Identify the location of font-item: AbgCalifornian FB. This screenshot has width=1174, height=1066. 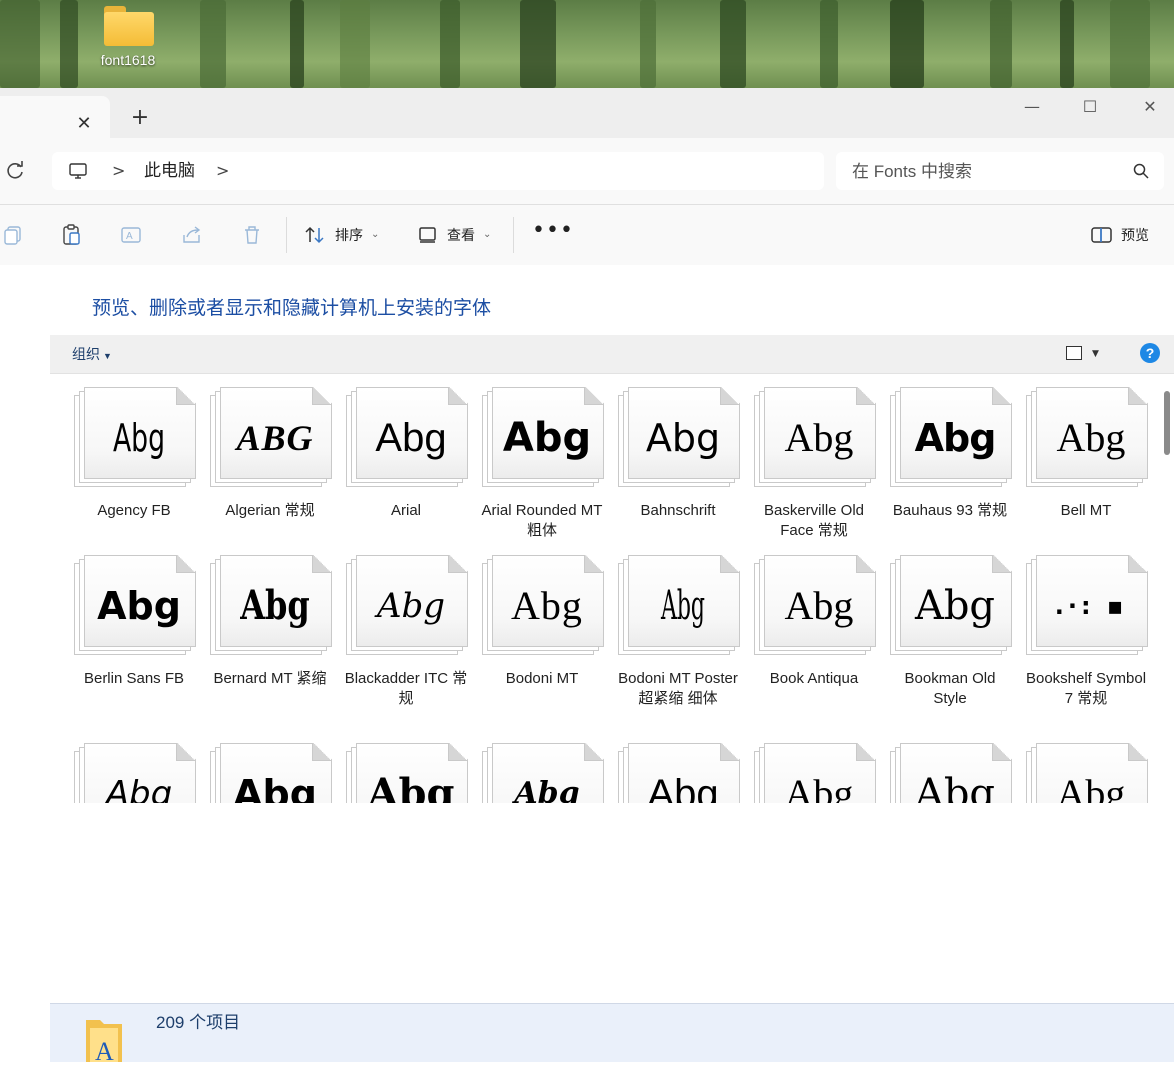
(814, 773).